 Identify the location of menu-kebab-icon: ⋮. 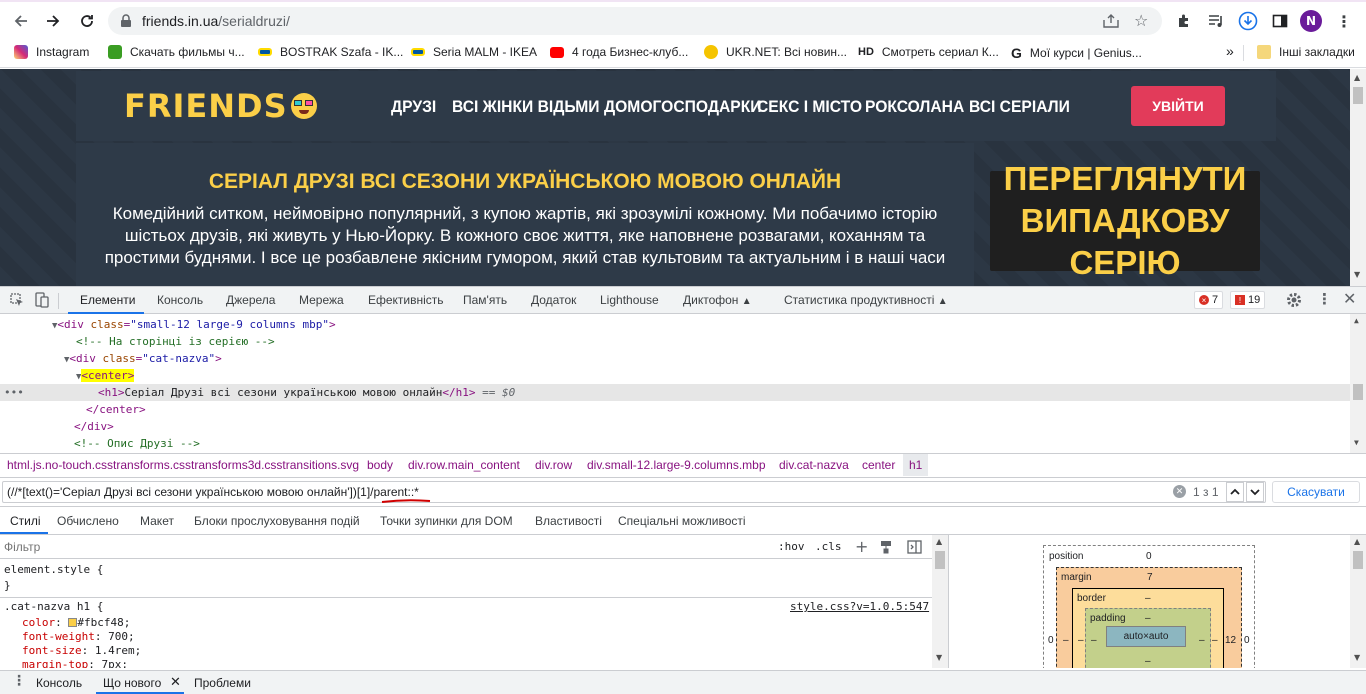
(1344, 21).